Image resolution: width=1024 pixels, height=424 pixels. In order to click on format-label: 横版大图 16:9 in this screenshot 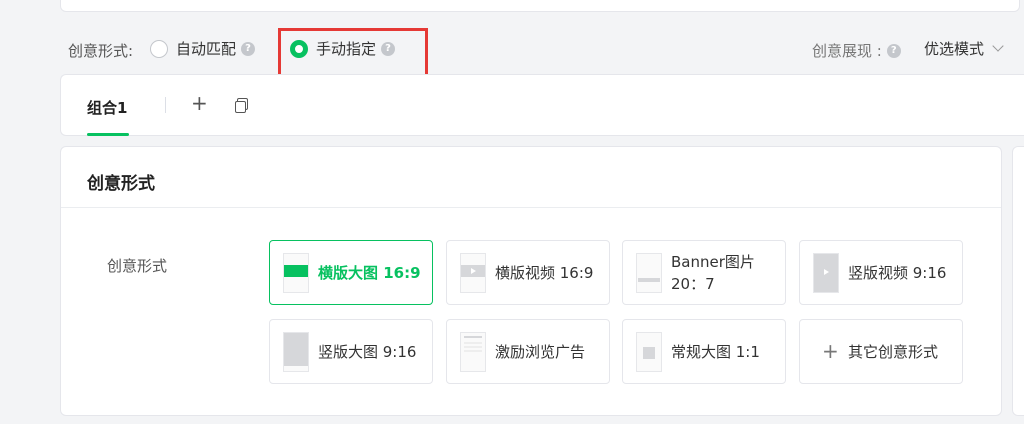, I will do `click(369, 272)`.